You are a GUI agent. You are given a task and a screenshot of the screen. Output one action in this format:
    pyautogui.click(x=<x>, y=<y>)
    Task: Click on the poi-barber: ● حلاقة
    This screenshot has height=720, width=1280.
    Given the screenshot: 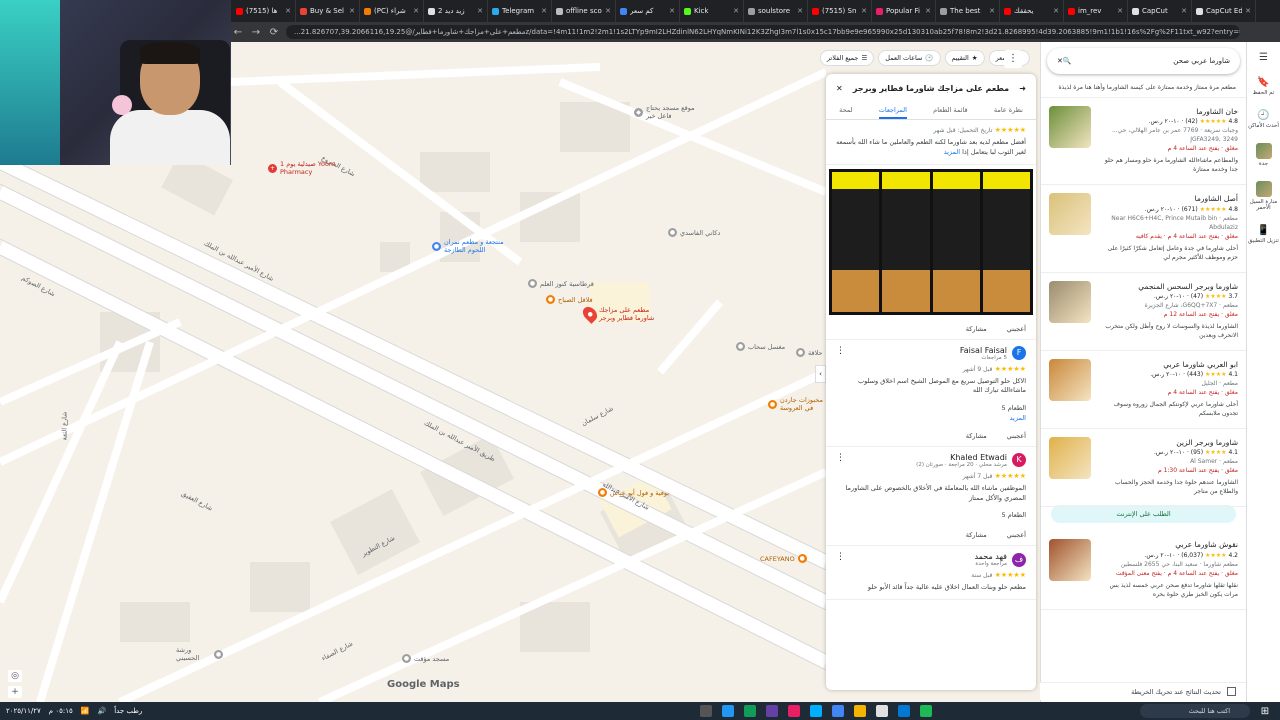 What is the action you would take?
    pyautogui.click(x=809, y=352)
    